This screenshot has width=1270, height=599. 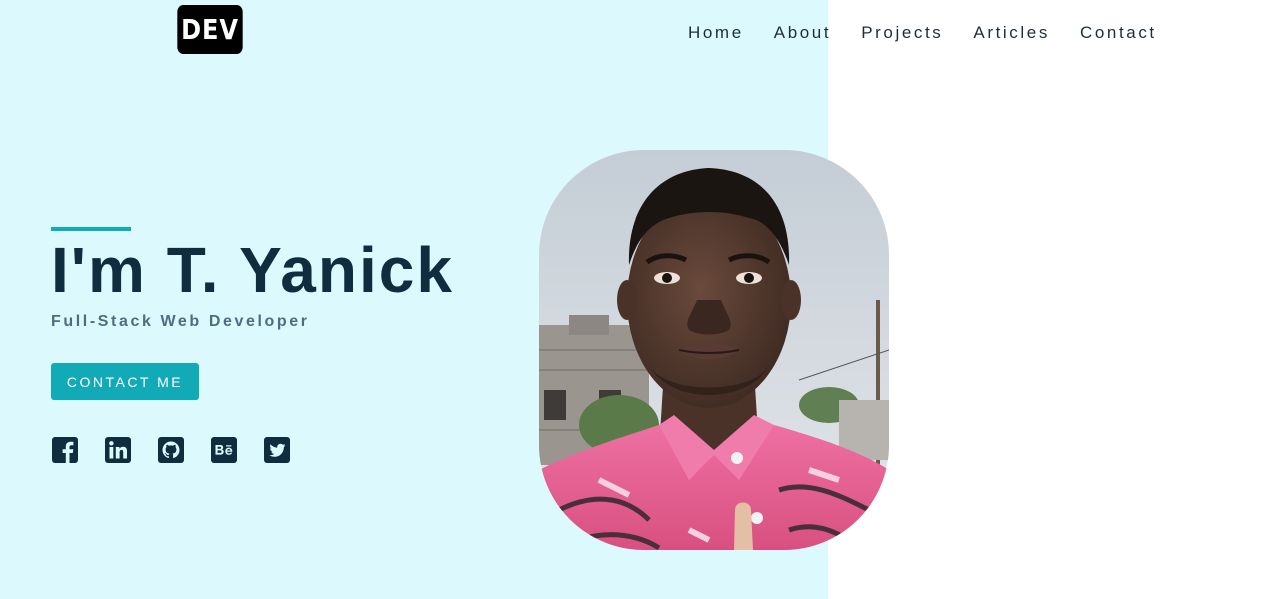 What do you see at coordinates (171, 450) in the screenshot?
I see `github-icon` at bounding box center [171, 450].